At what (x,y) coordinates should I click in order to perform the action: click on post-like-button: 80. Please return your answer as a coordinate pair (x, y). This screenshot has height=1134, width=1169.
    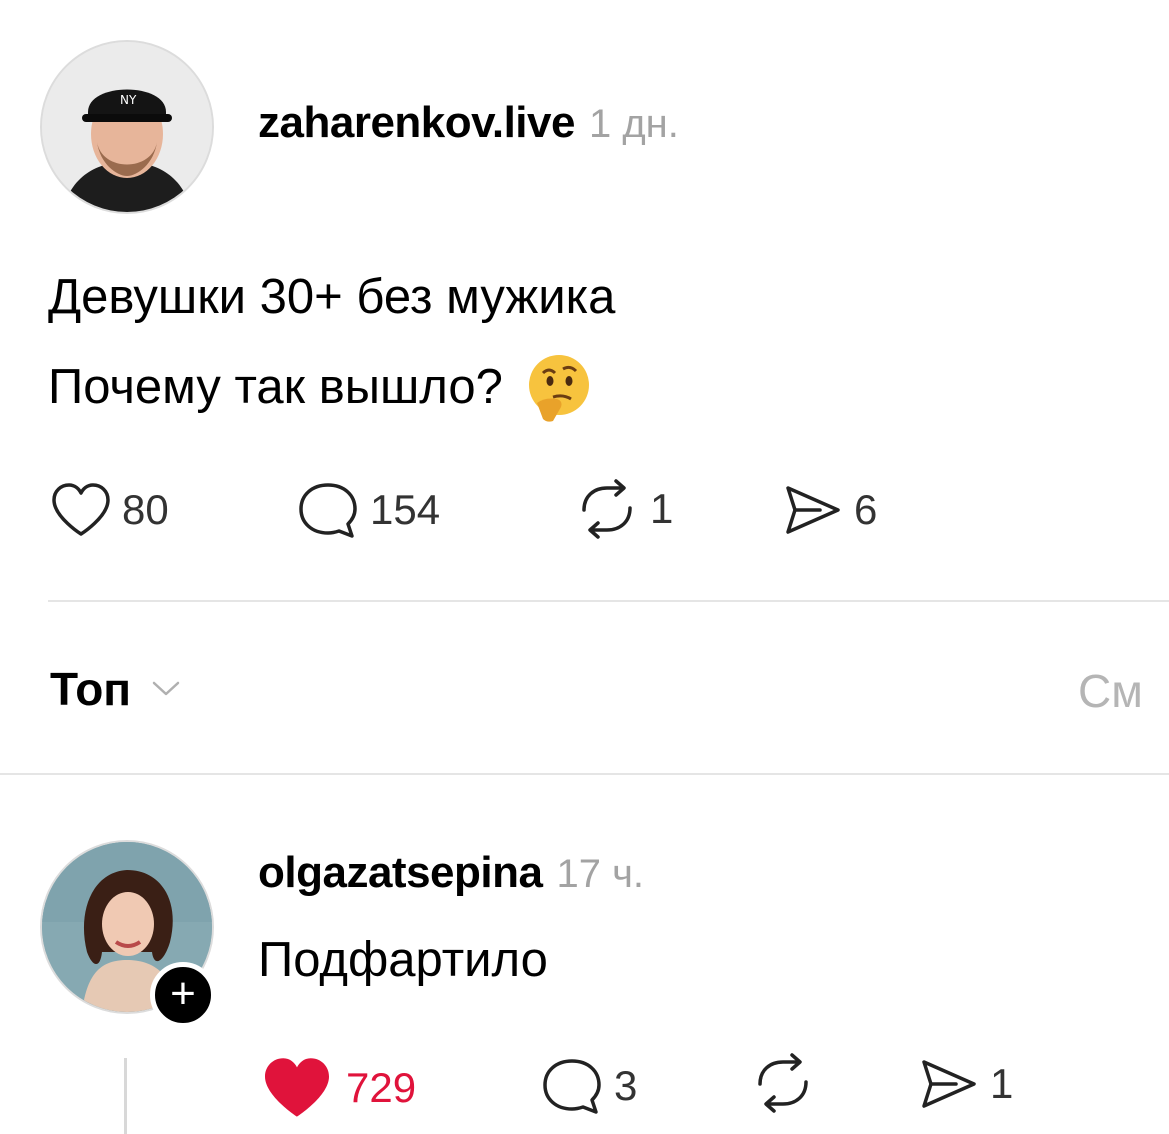
    Looking at the image, I should click on (109, 510).